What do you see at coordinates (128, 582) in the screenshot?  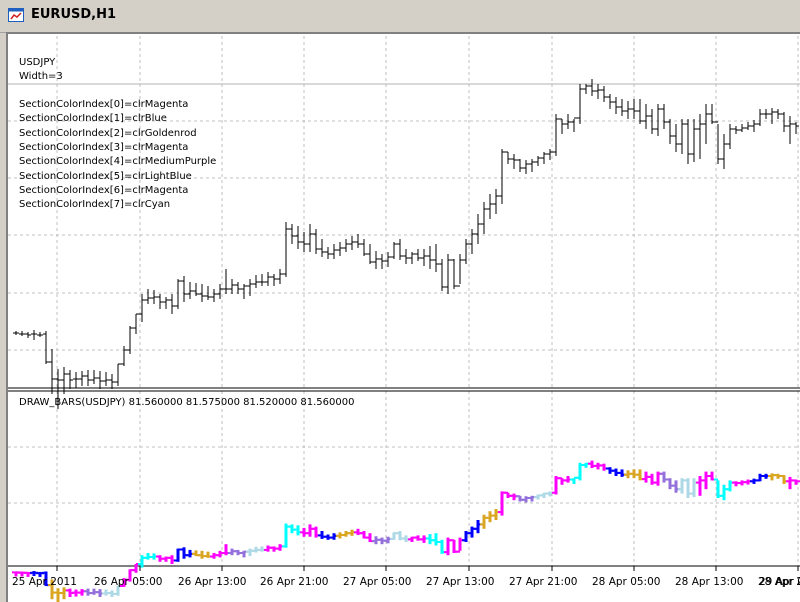 I see `time-label-1: 26 Apr 05:00` at bounding box center [128, 582].